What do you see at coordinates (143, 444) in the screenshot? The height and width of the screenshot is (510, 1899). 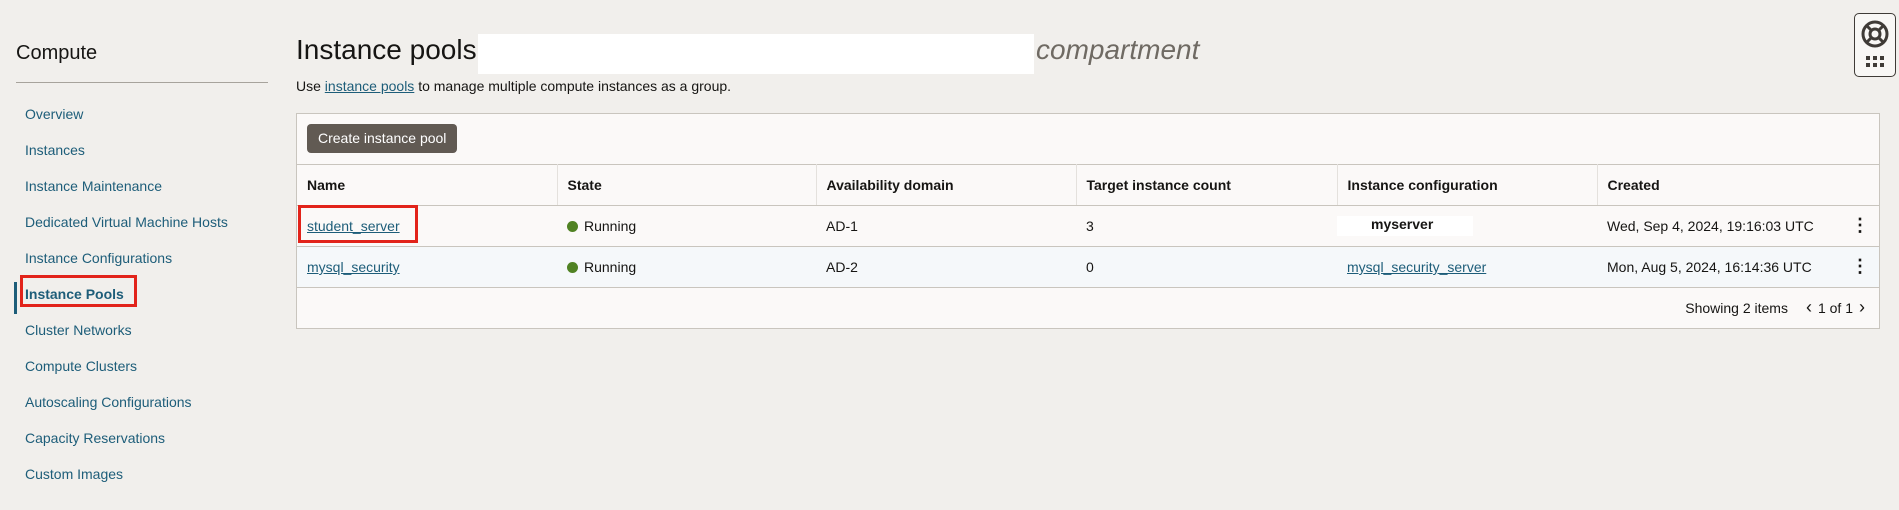 I see `sidebar-item-capacity-reservations: Capacity Reservations` at bounding box center [143, 444].